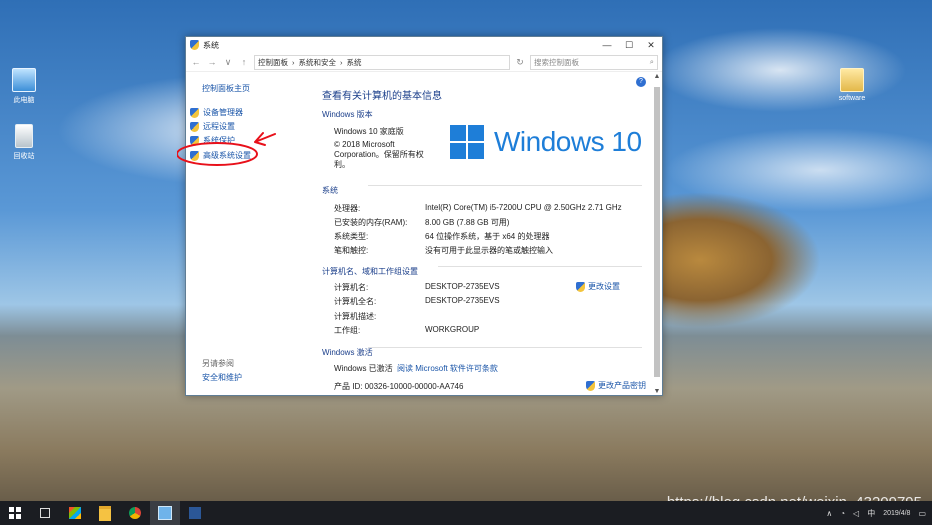 This screenshot has height=525, width=932. I want to click on breadcrumb: 控制面板 › 系统和安全 › 系统, so click(382, 62).